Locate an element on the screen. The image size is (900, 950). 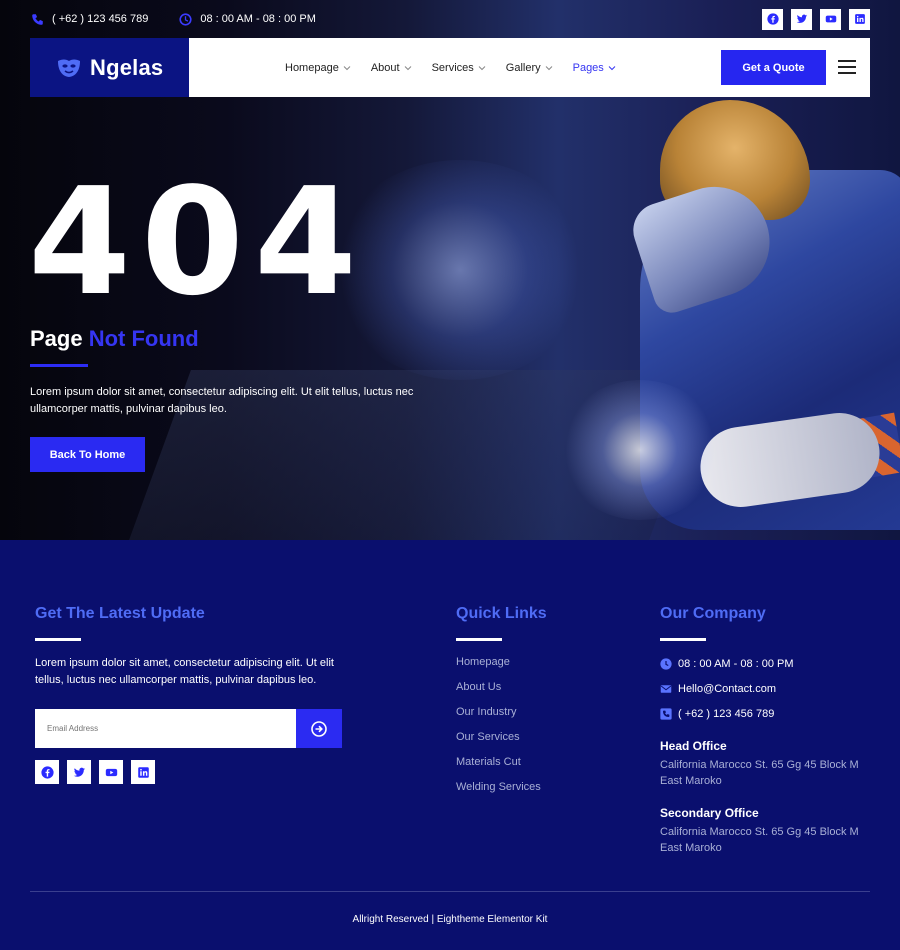
quick-link-homepage: Homepage is located at coordinates (498, 663).